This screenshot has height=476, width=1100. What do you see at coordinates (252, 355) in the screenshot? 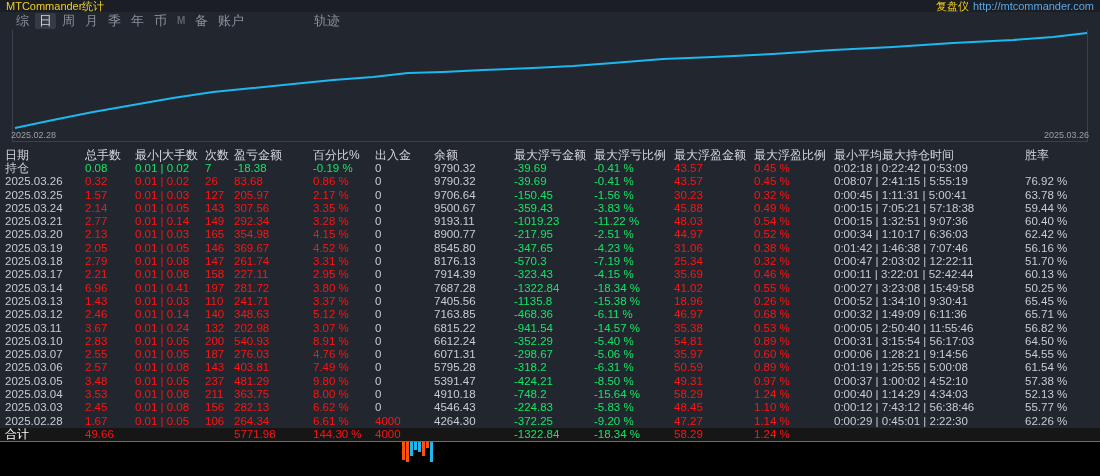
I see `profit-cell-text: 276.03` at bounding box center [252, 355].